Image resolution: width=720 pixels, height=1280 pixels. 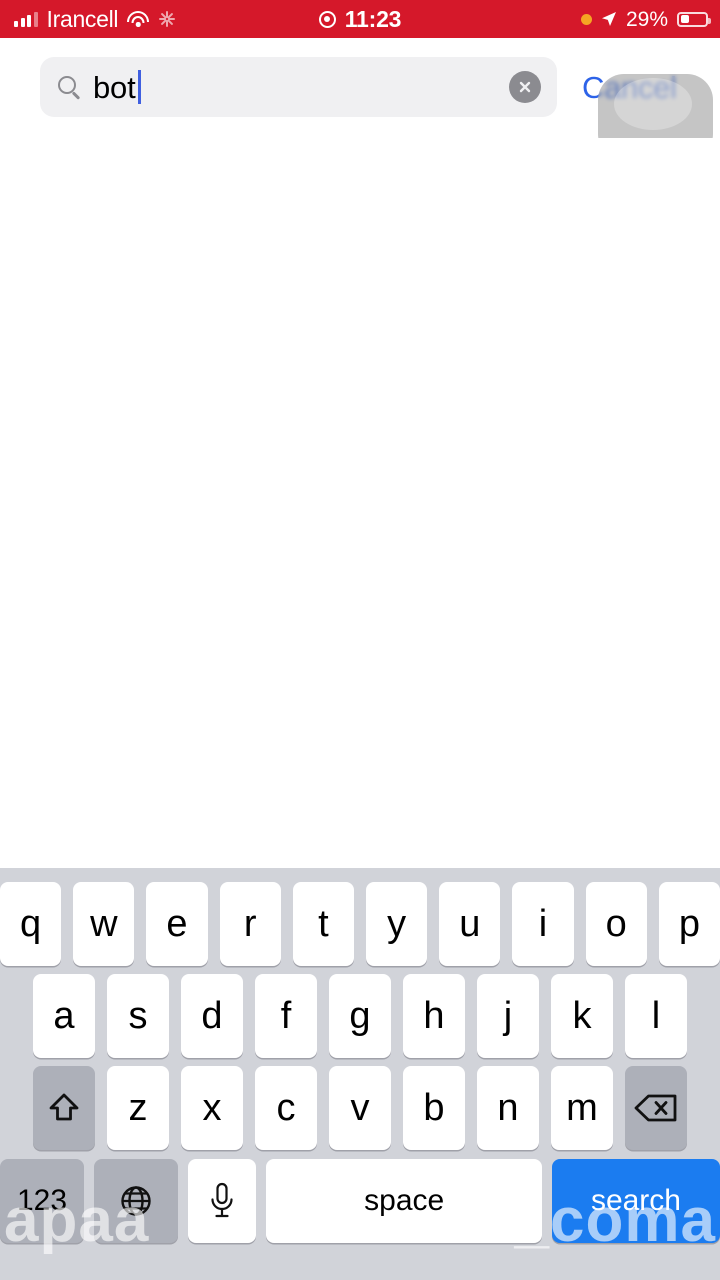 I want to click on record-indicator-icon, so click(x=327, y=19).